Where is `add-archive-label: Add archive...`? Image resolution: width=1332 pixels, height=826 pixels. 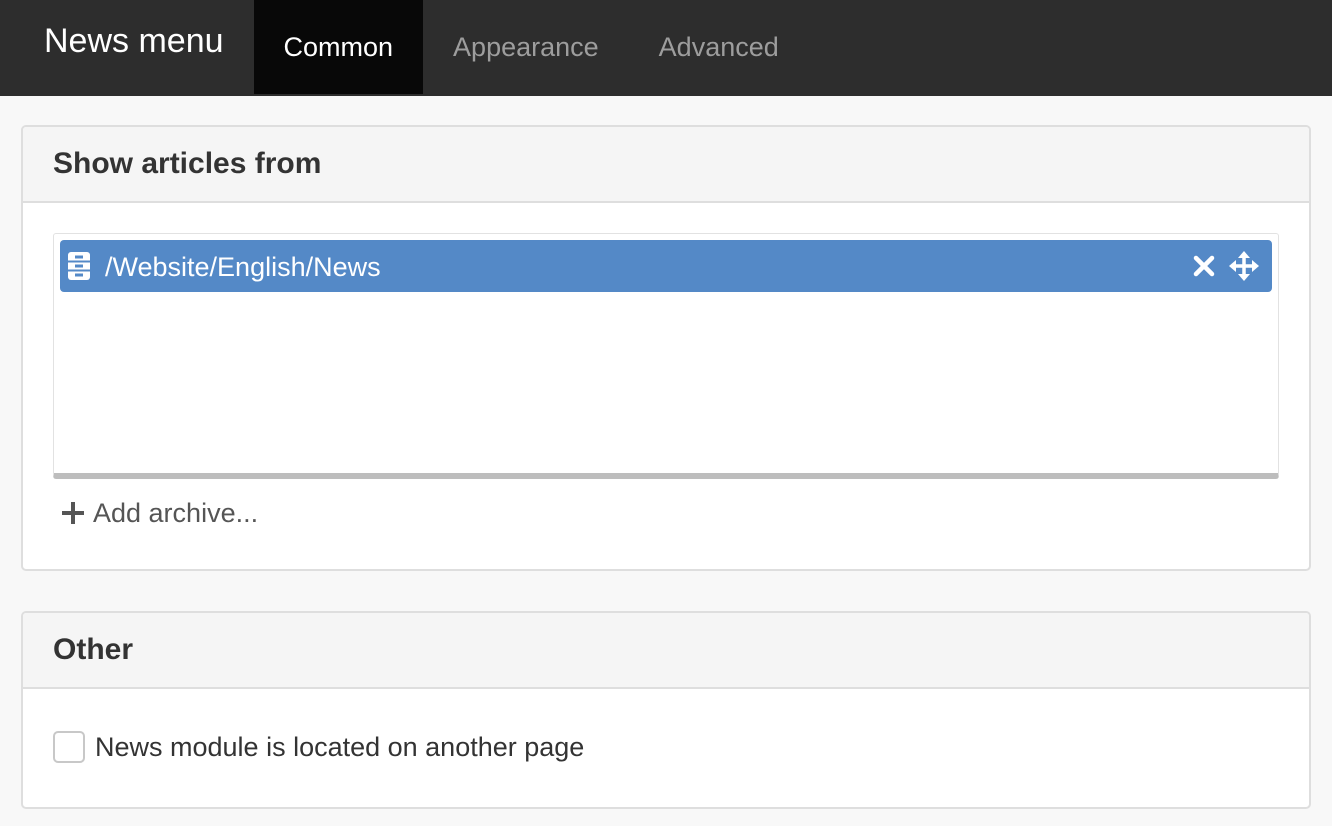
add-archive-label: Add archive... is located at coordinates (176, 512).